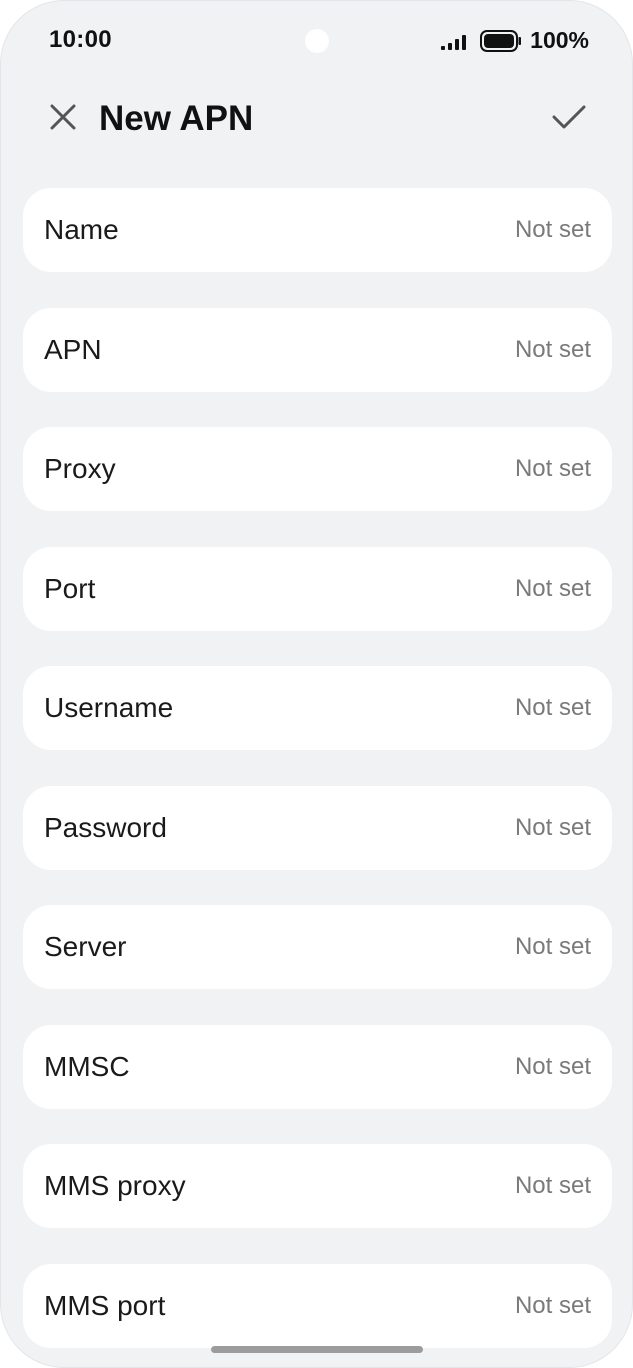 Image resolution: width=633 pixels, height=1368 pixels. I want to click on field-label: MMS port, so click(105, 1305).